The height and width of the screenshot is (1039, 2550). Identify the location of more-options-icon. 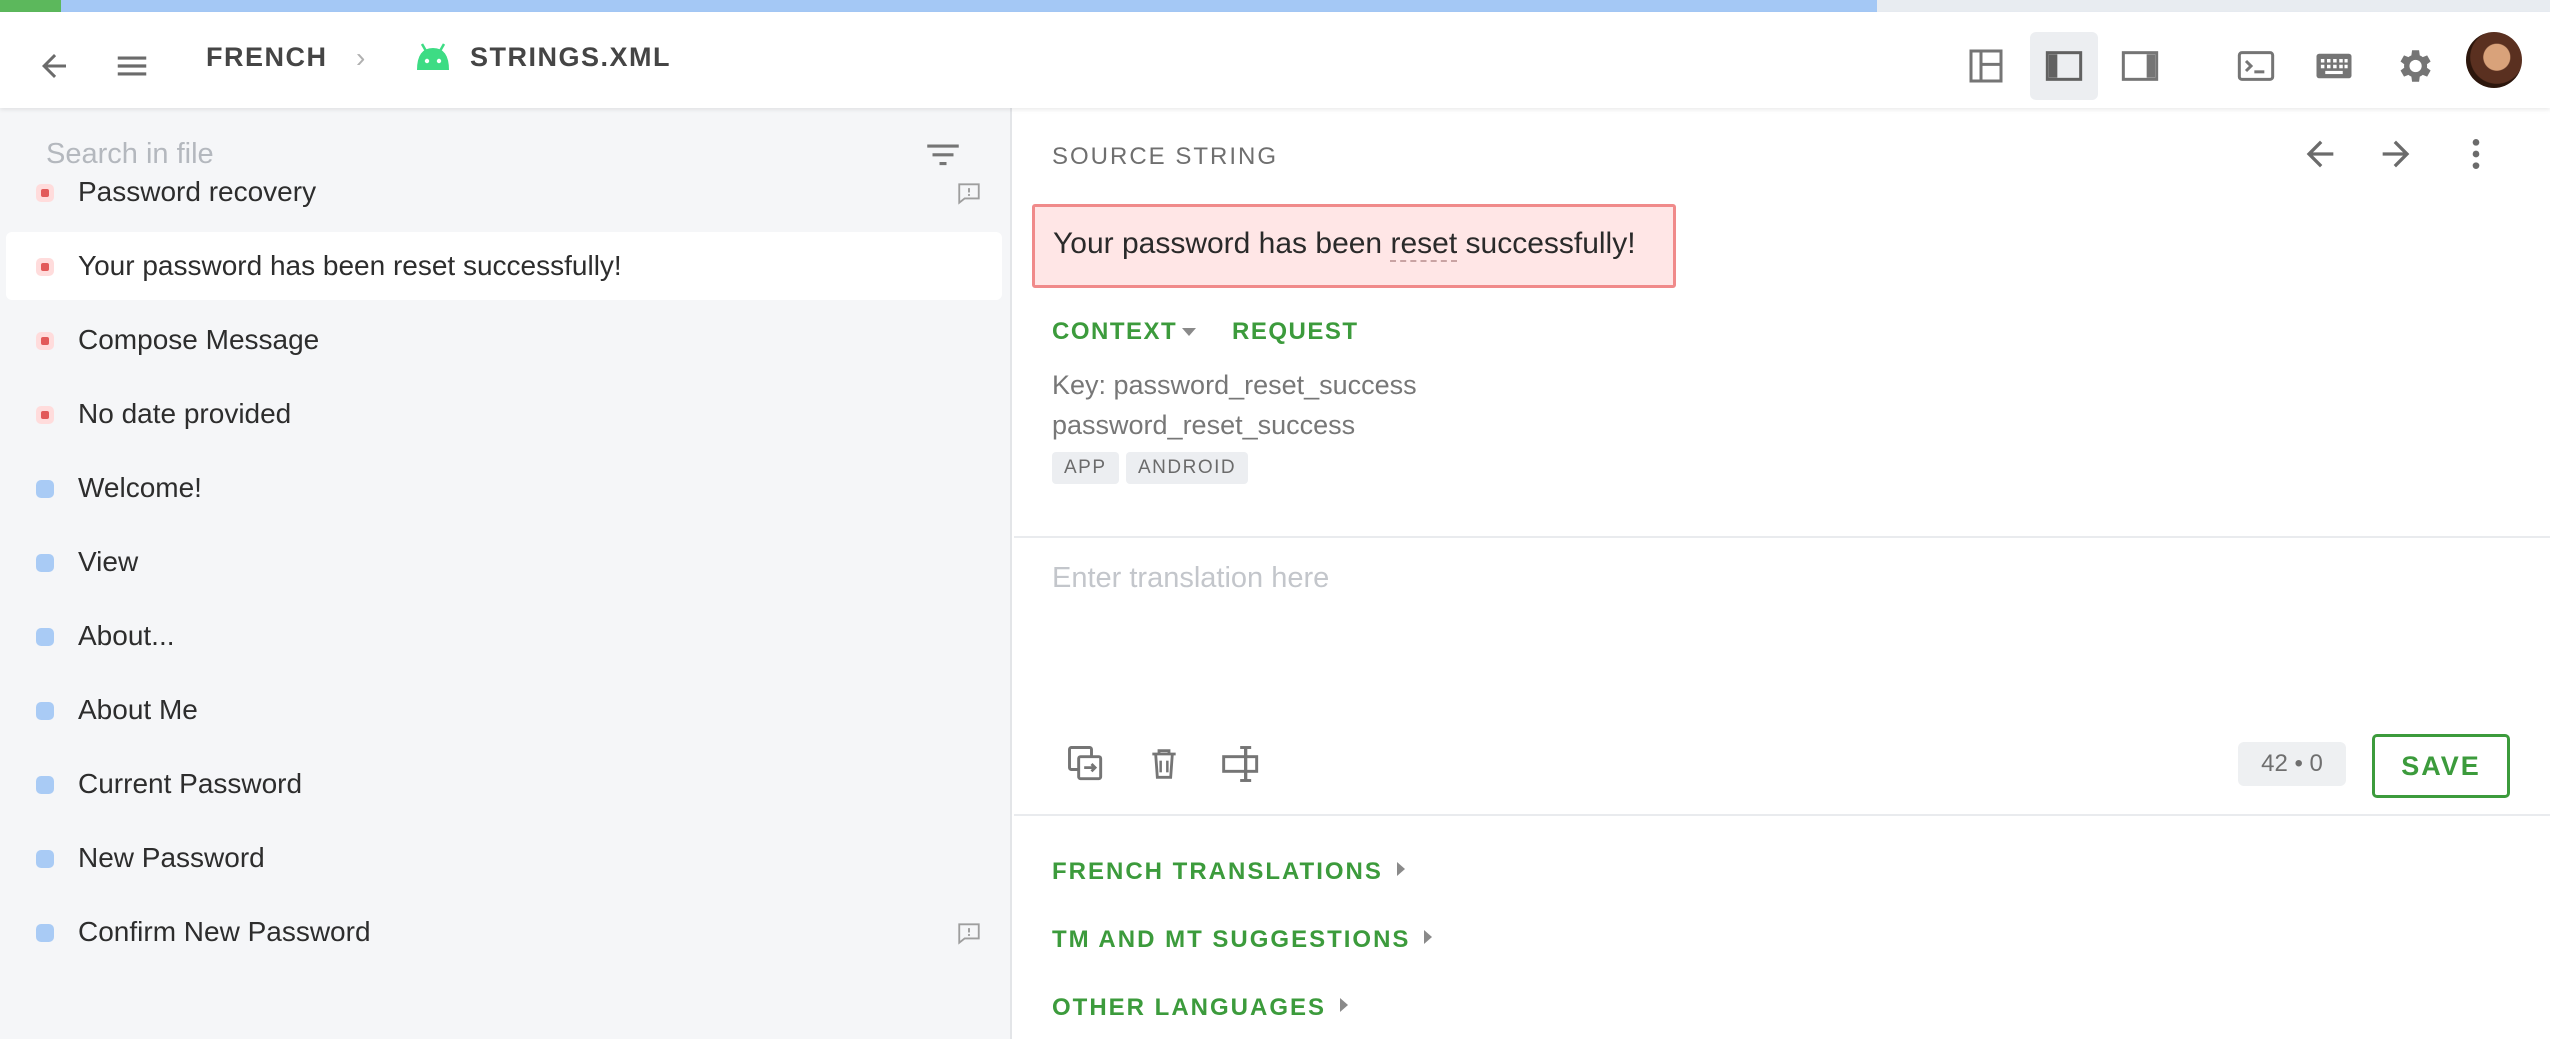
(2476, 156).